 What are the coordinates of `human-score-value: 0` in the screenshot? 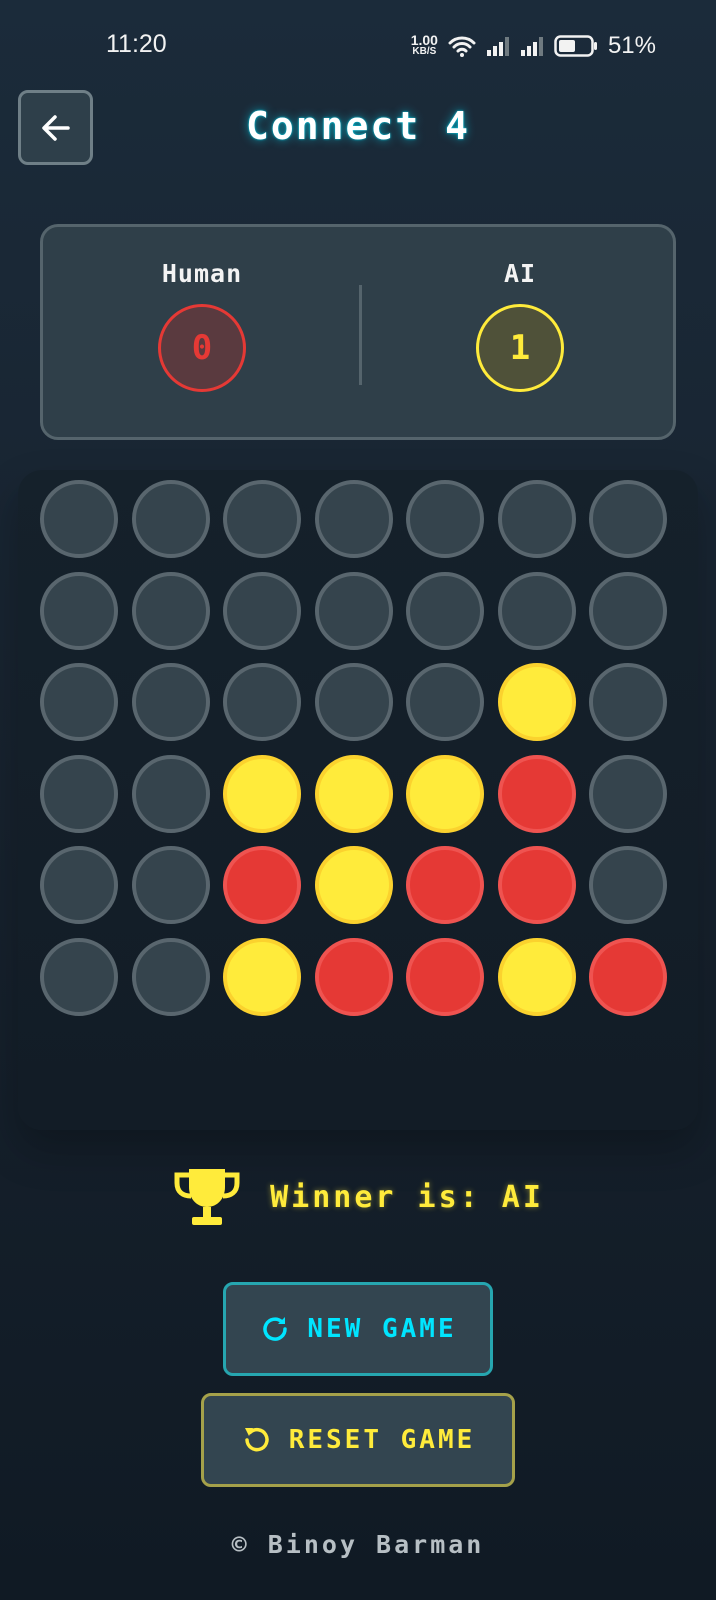 It's located at (202, 348).